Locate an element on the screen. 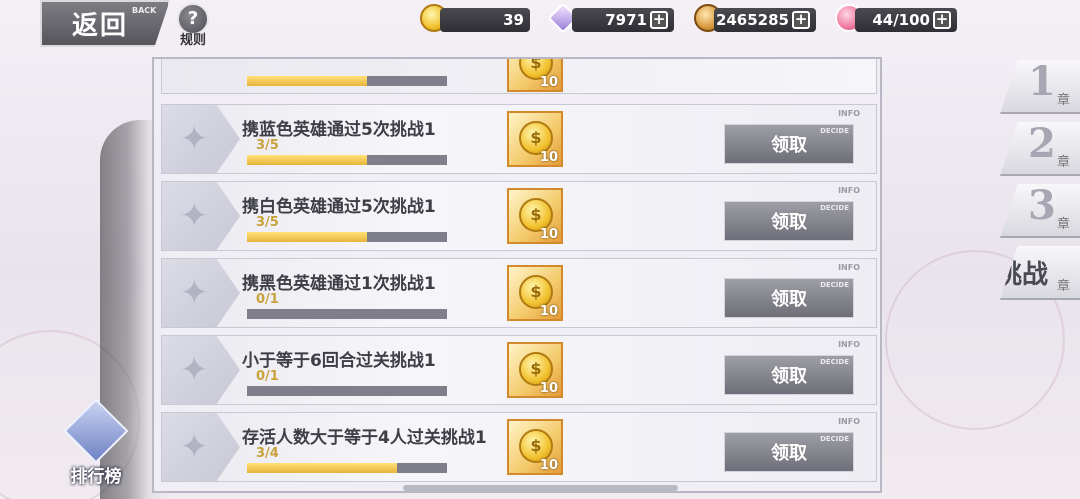 The height and width of the screenshot is (499, 1080). gold-coin-value: 39 is located at coordinates (513, 20).